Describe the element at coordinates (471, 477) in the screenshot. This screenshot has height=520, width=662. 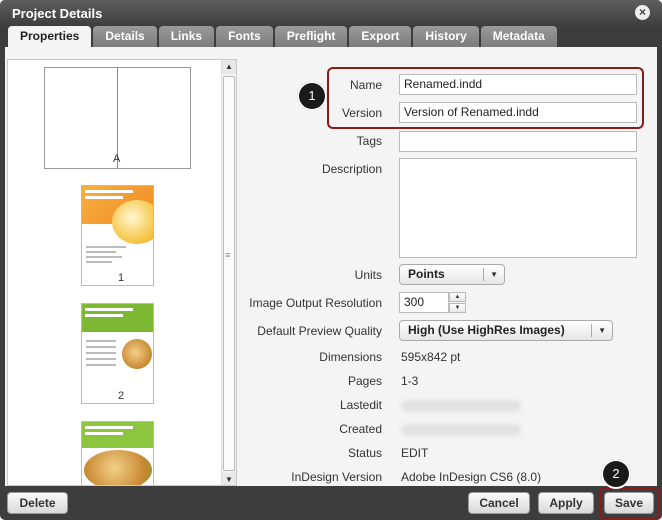
I see `indesign-version-value: Adobe InDesign CS6 (8.0)` at that location.